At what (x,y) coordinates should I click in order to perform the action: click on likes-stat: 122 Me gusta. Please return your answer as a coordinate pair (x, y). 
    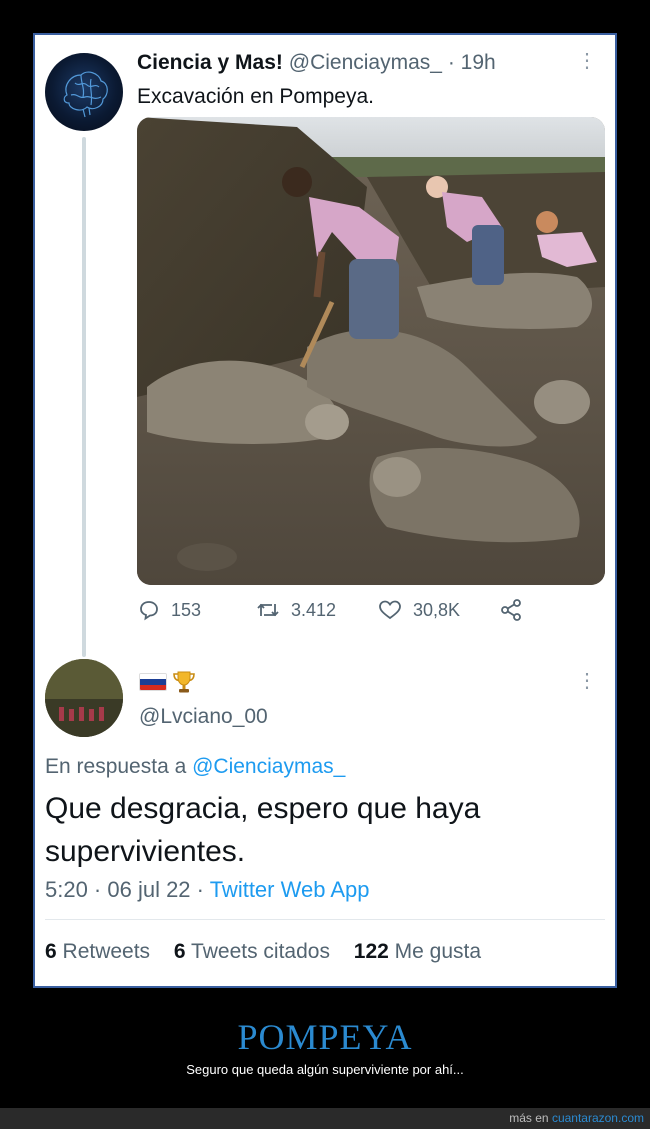
    Looking at the image, I should click on (417, 951).